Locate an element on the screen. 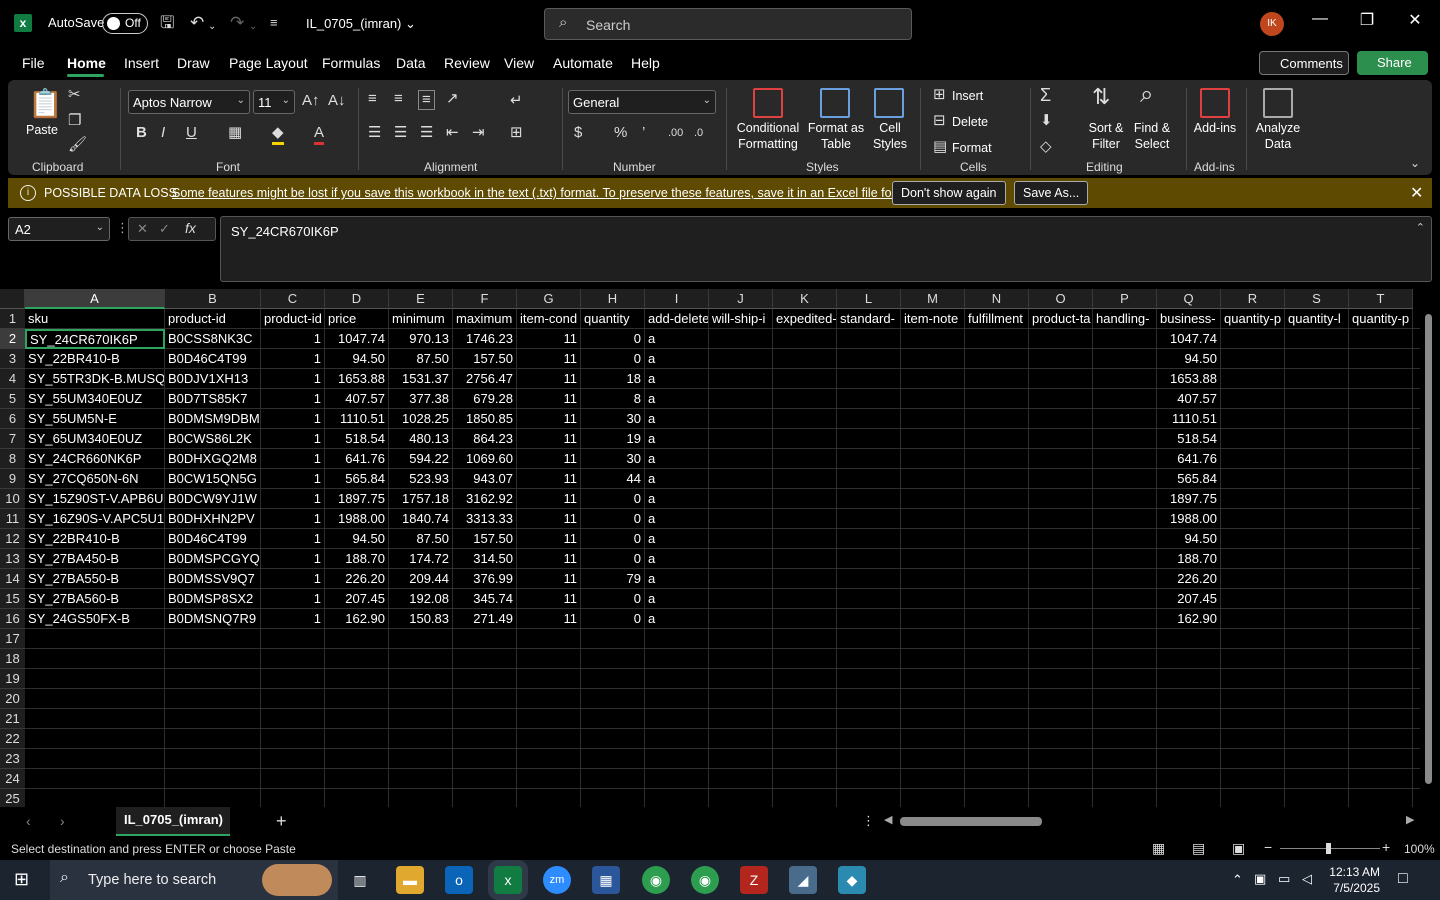 This screenshot has height=900, width=1440. header-cell: sku is located at coordinates (95, 319).